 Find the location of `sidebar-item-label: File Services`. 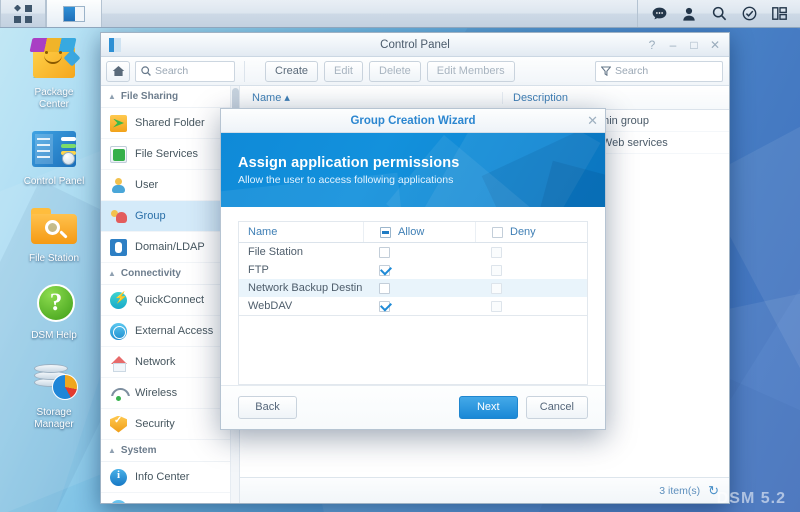

sidebar-item-label: File Services is located at coordinates (166, 154).